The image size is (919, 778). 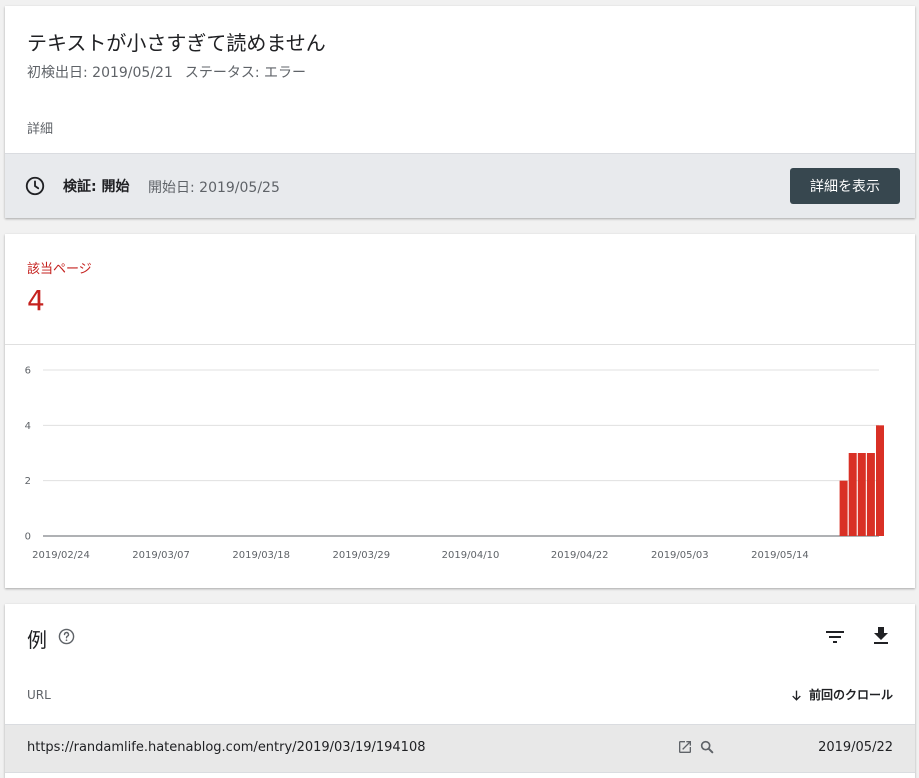 I want to click on column-header-last-crawl: 前回のクロール, so click(x=841, y=694).